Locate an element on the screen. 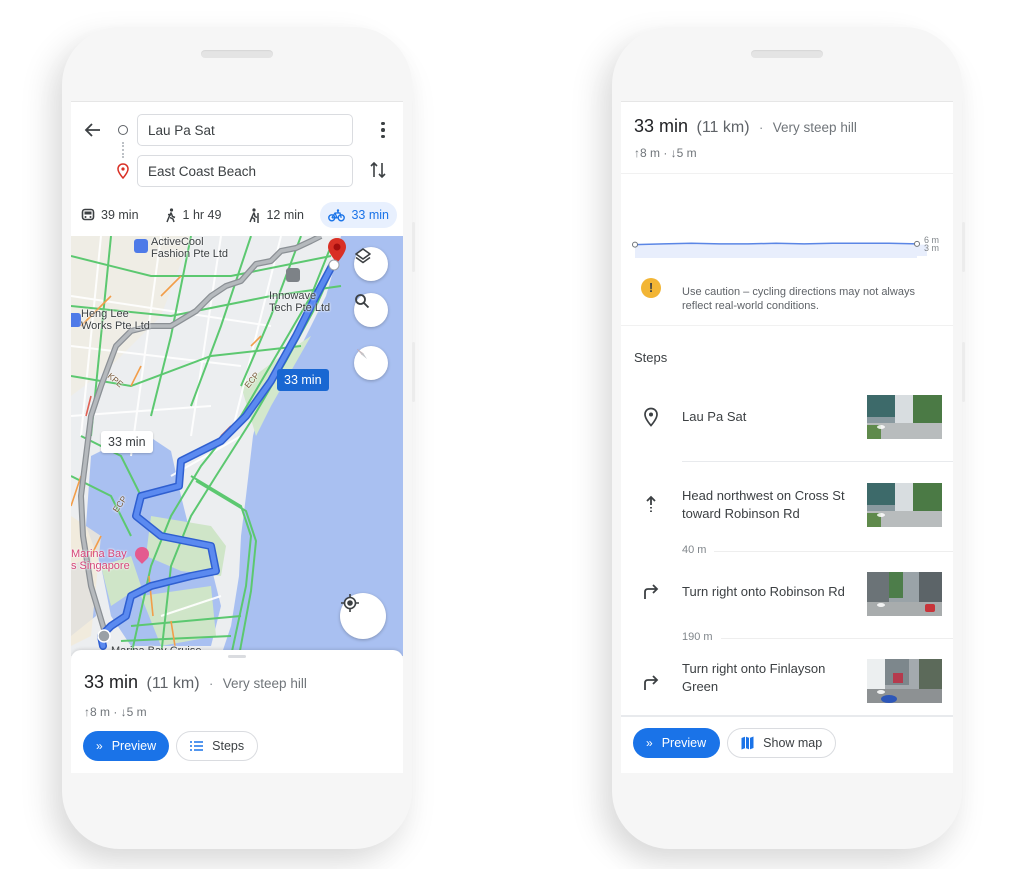 The height and width of the screenshot is (869, 1024). elevation-start-point is located at coordinates (635, 244).